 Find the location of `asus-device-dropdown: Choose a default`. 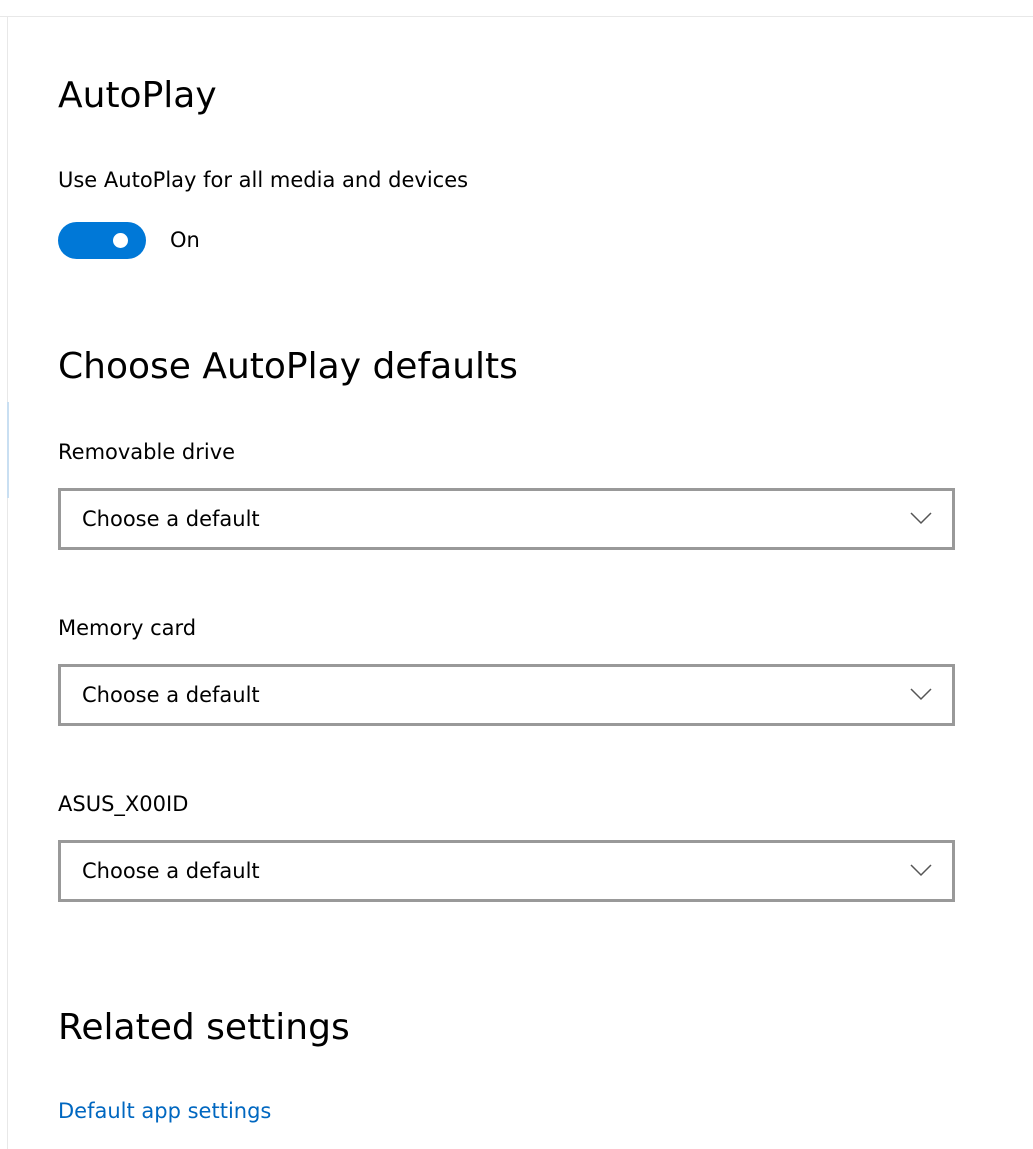

asus-device-dropdown: Choose a default is located at coordinates (506, 871).